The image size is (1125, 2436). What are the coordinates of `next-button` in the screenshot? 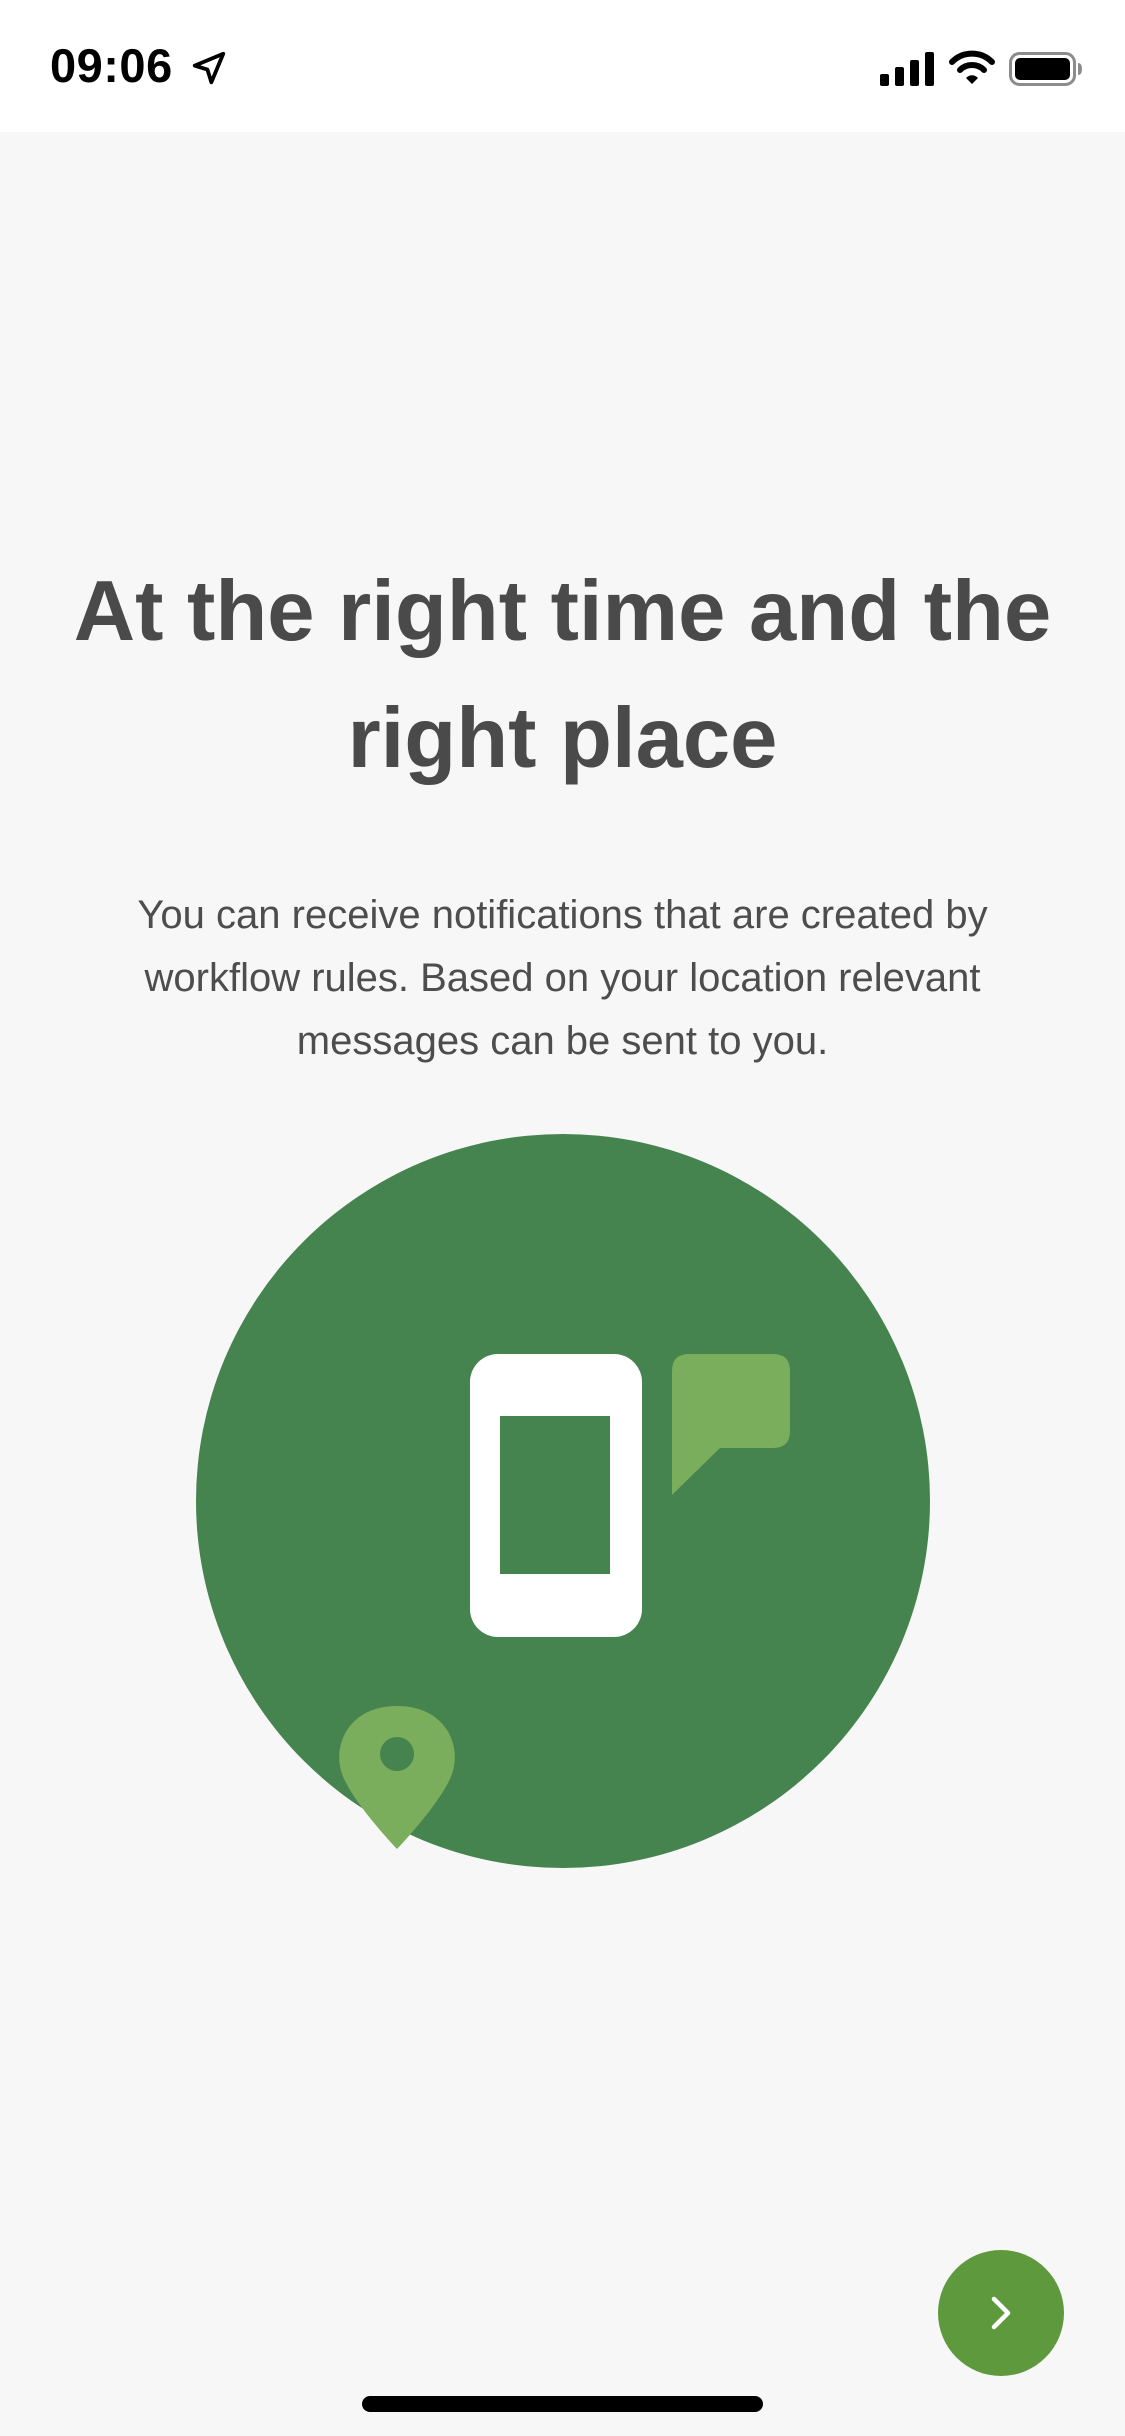 It's located at (1001, 2313).